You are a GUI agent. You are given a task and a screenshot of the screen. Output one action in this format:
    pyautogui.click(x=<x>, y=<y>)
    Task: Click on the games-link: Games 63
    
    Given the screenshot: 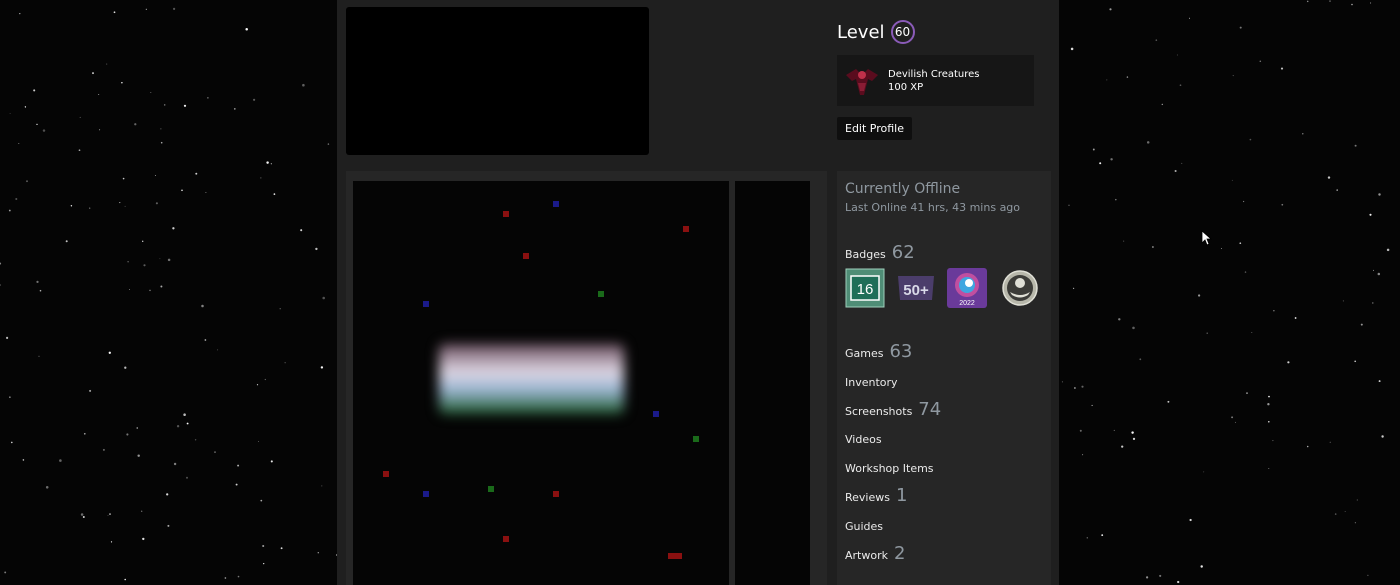 What is the action you would take?
    pyautogui.click(x=878, y=351)
    